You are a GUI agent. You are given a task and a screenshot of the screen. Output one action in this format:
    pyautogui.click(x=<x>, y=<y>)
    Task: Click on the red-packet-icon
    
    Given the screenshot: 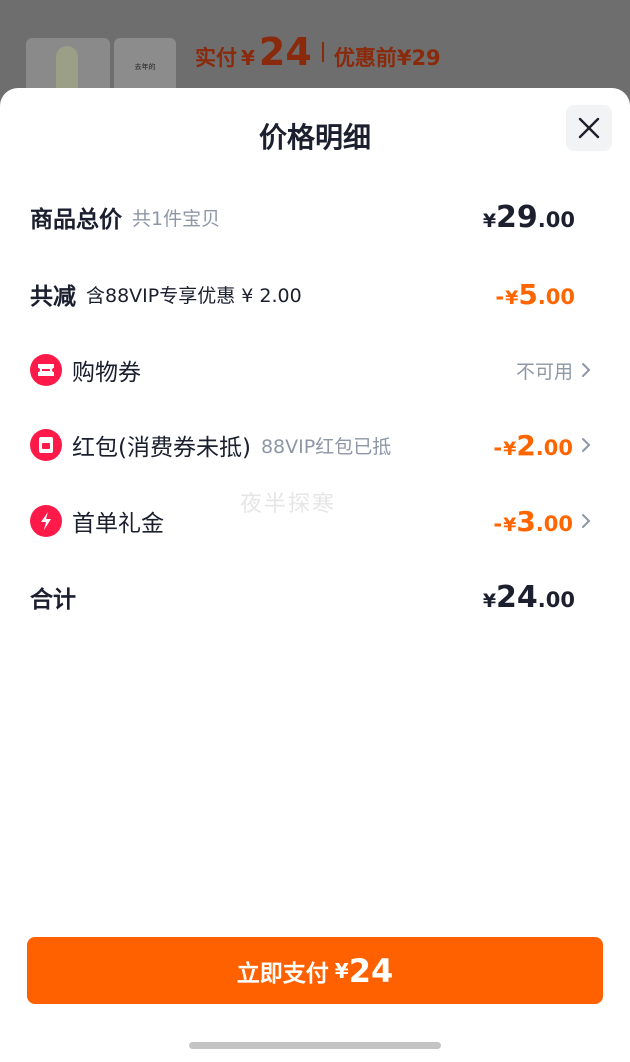 What is the action you would take?
    pyautogui.click(x=46, y=445)
    